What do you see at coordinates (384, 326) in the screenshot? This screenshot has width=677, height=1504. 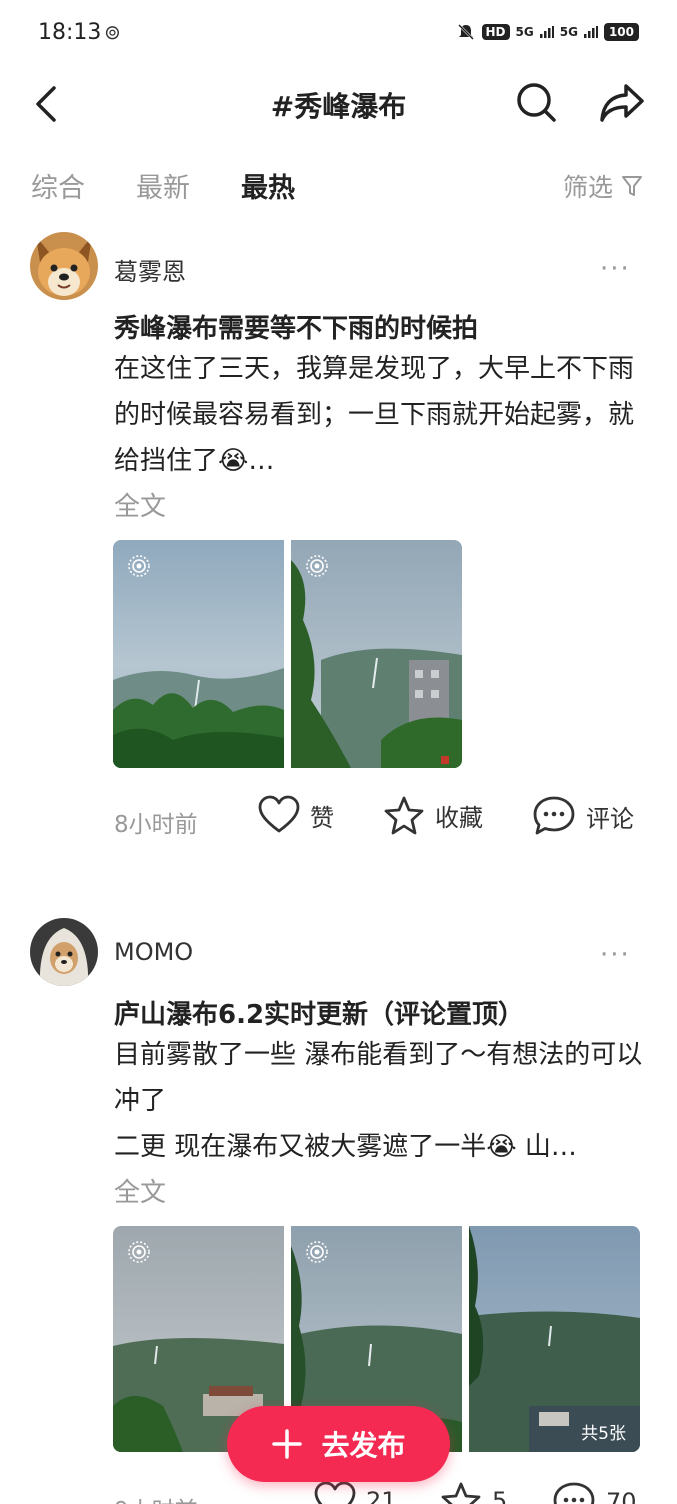 I see `post-title: 秀峰瀑布需要等不下雨的时候拍` at bounding box center [384, 326].